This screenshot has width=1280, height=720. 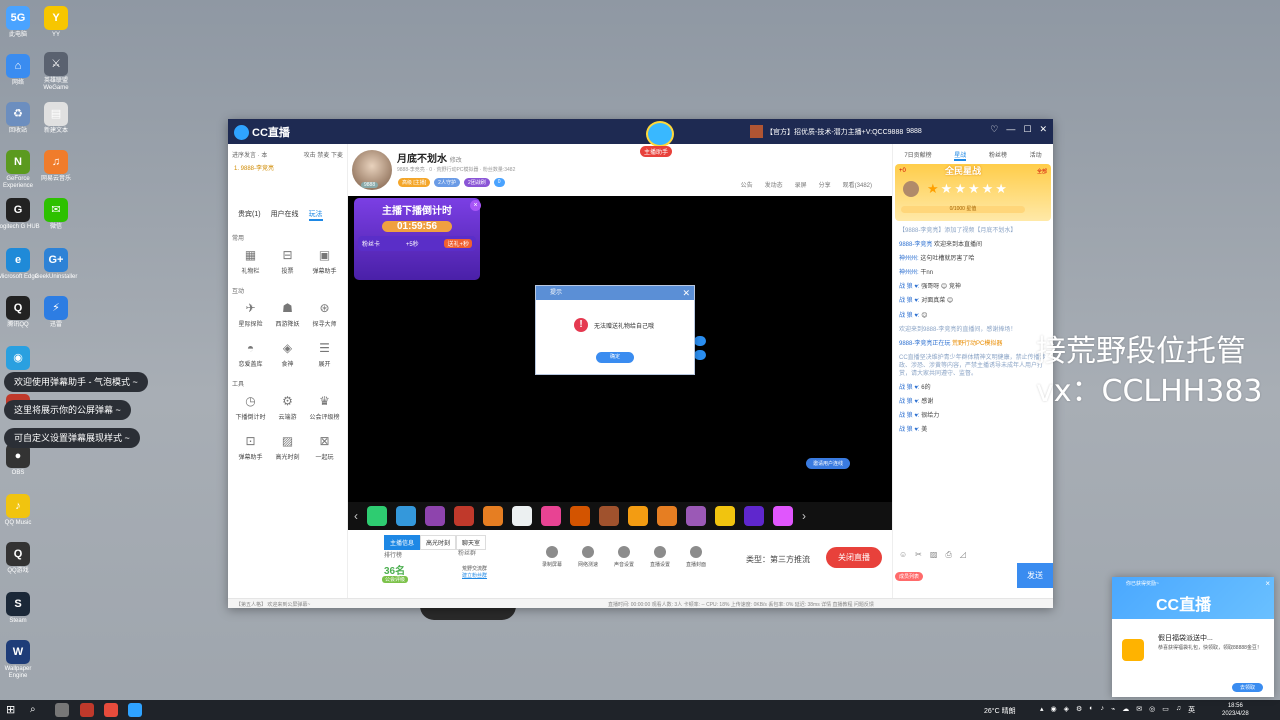 What do you see at coordinates (909, 273) in the screenshot?
I see `chat-user: 神州州:` at bounding box center [909, 273].